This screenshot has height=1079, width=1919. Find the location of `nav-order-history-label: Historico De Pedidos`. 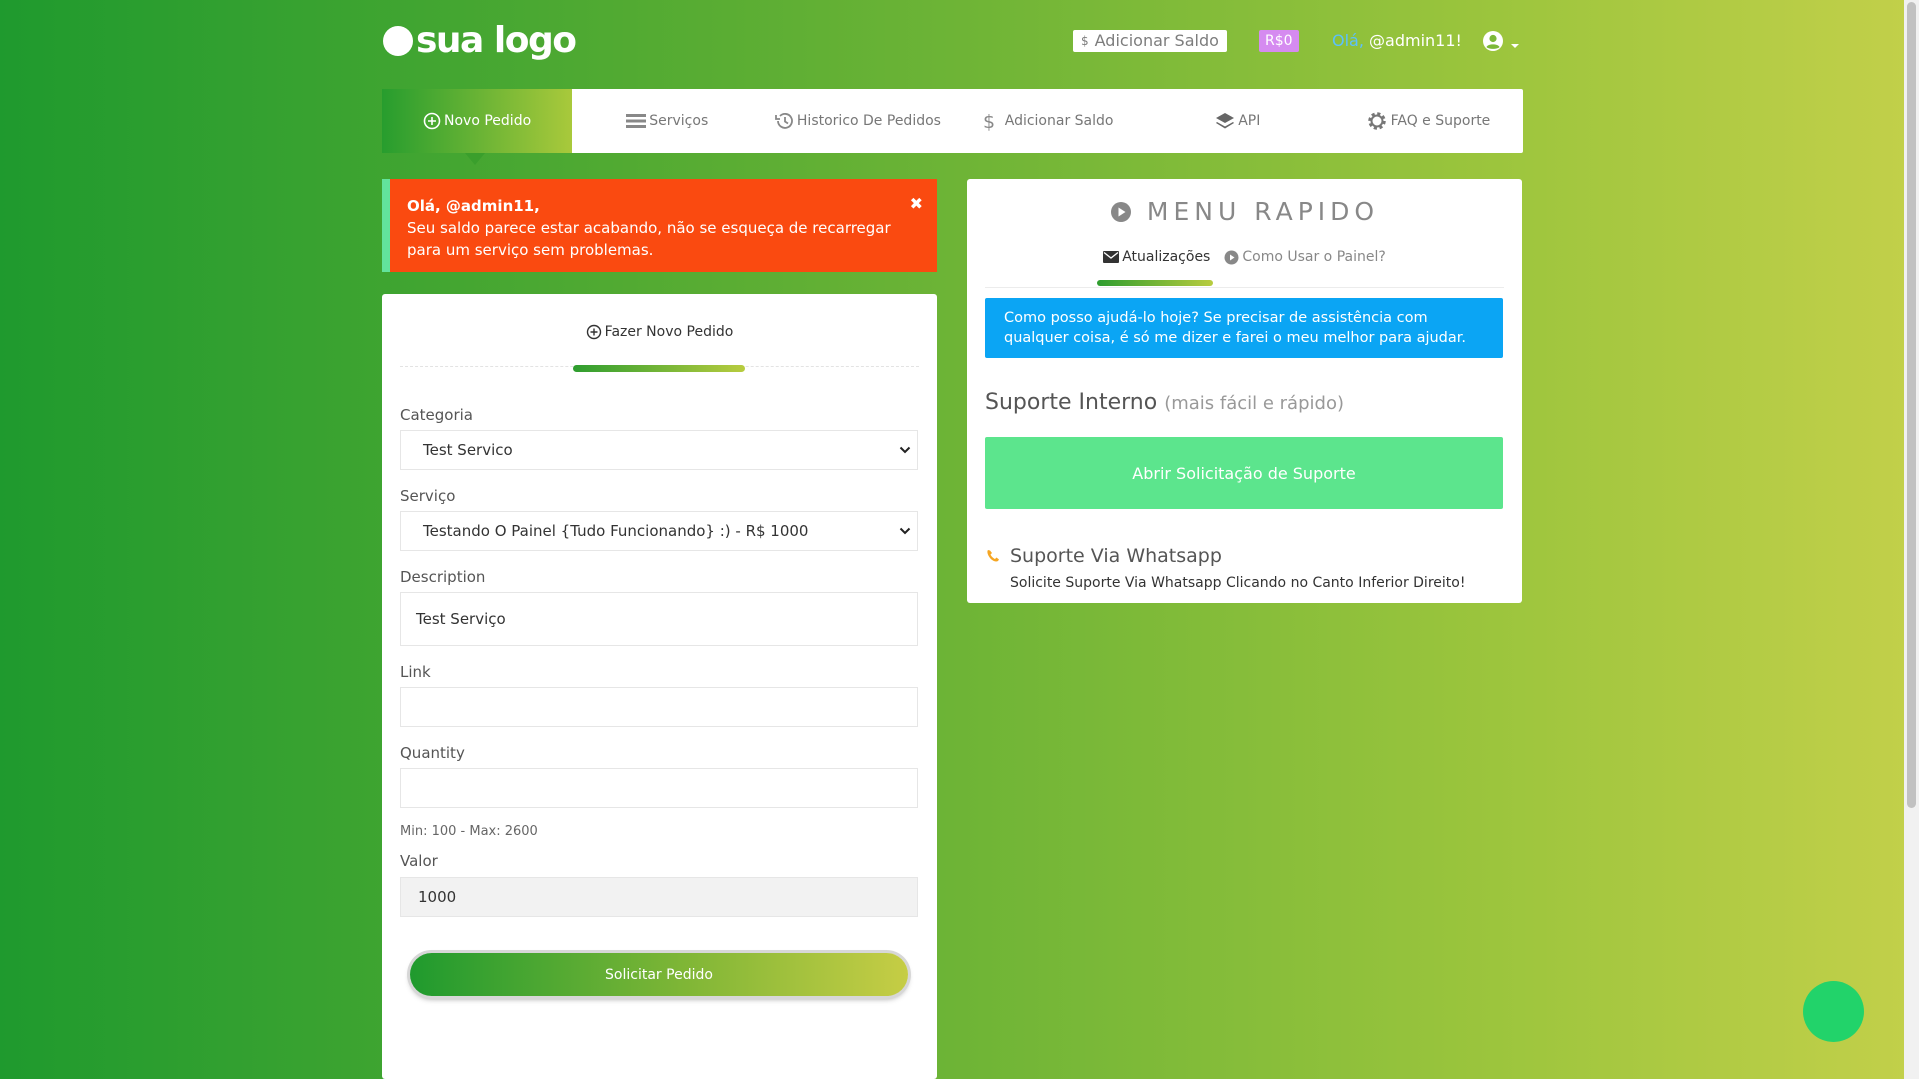

nav-order-history-label: Historico De Pedidos is located at coordinates (868, 121).